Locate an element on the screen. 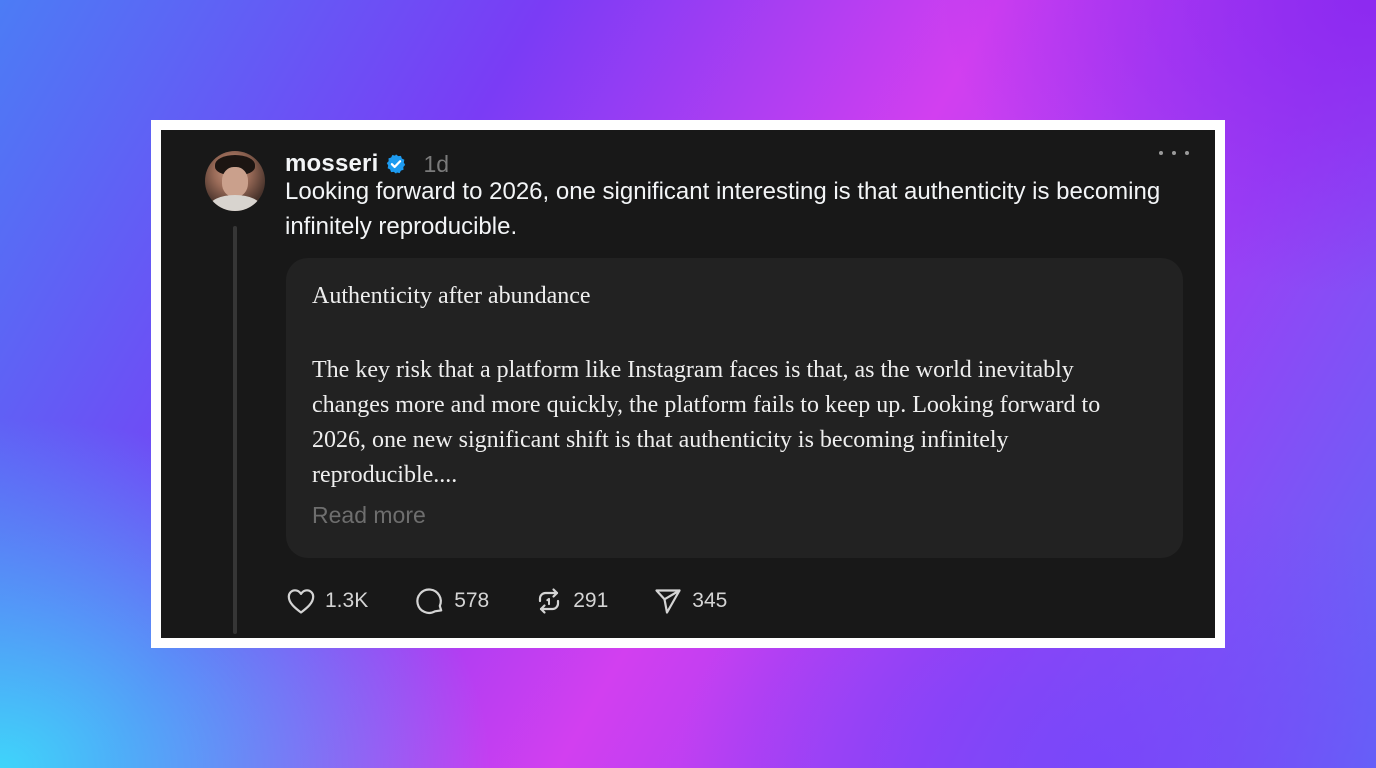 The height and width of the screenshot is (768, 1376). reply-button: 578 is located at coordinates (451, 601).